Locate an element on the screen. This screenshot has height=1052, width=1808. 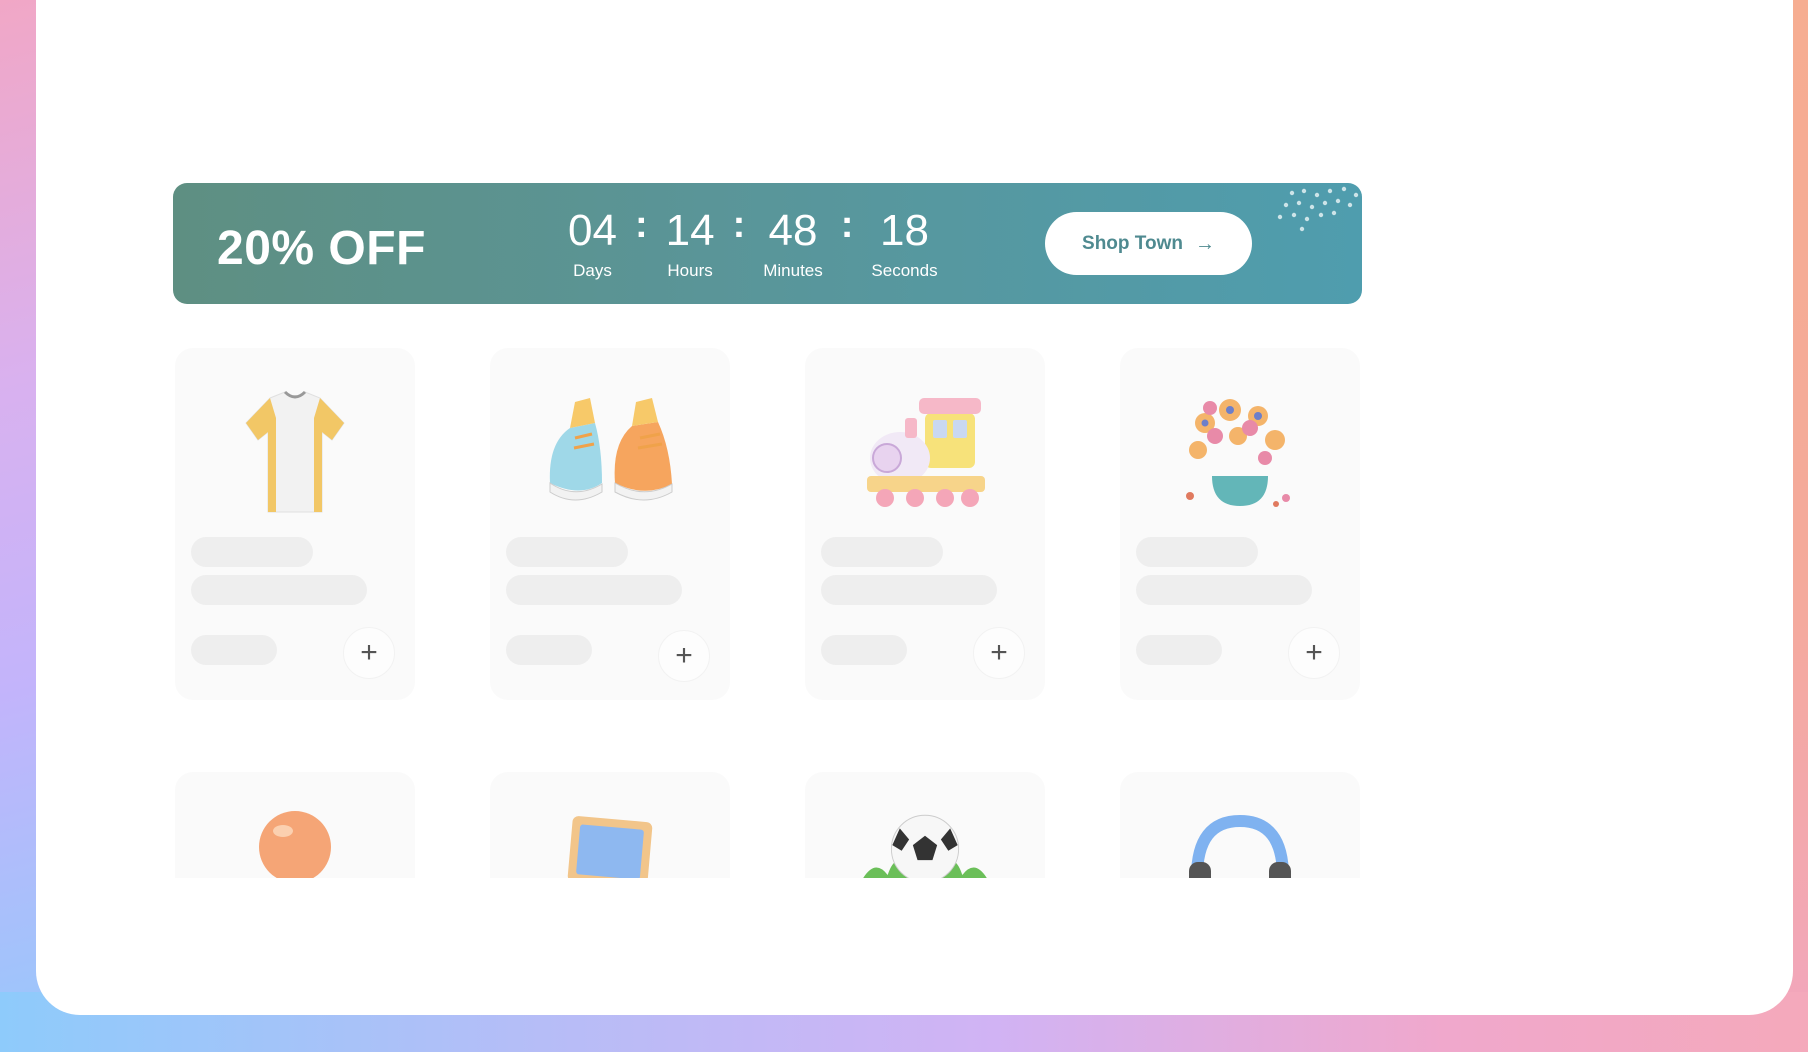
toy-train-icon is located at coordinates (925, 453).